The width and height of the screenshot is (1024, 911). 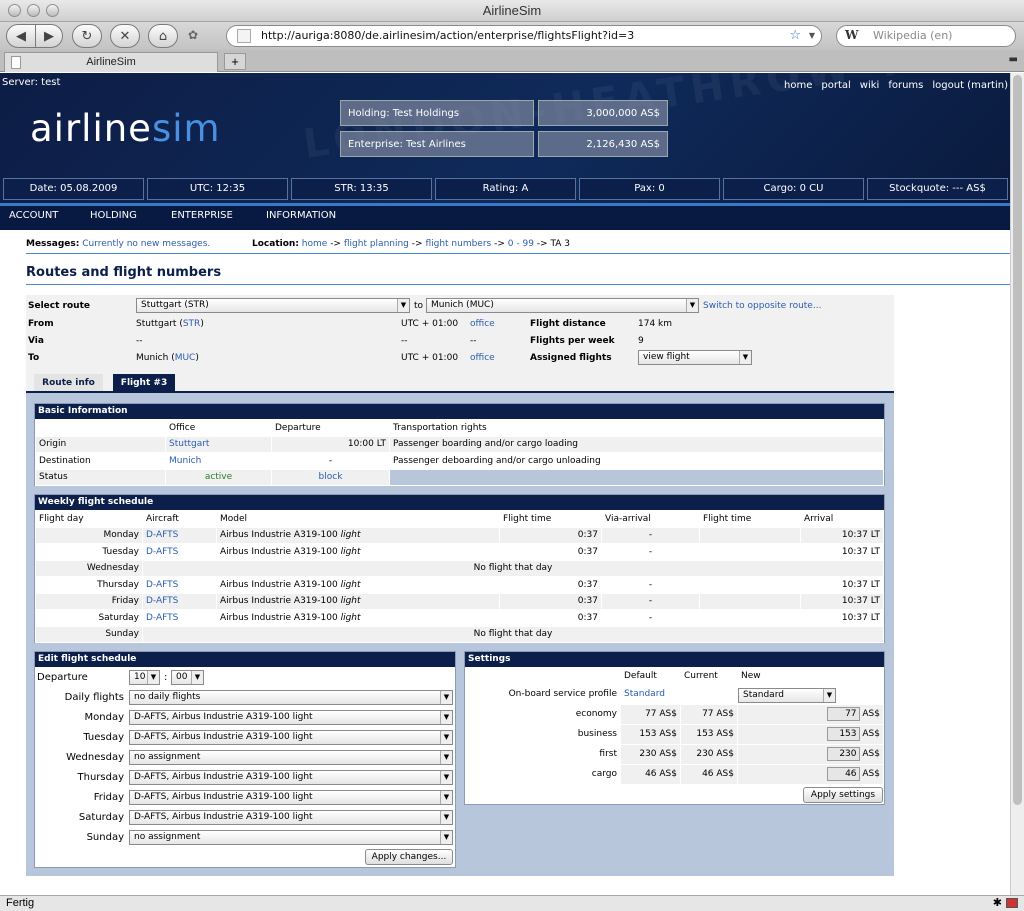 What do you see at coordinates (482, 324) in the screenshot?
I see `from-office-link: office` at bounding box center [482, 324].